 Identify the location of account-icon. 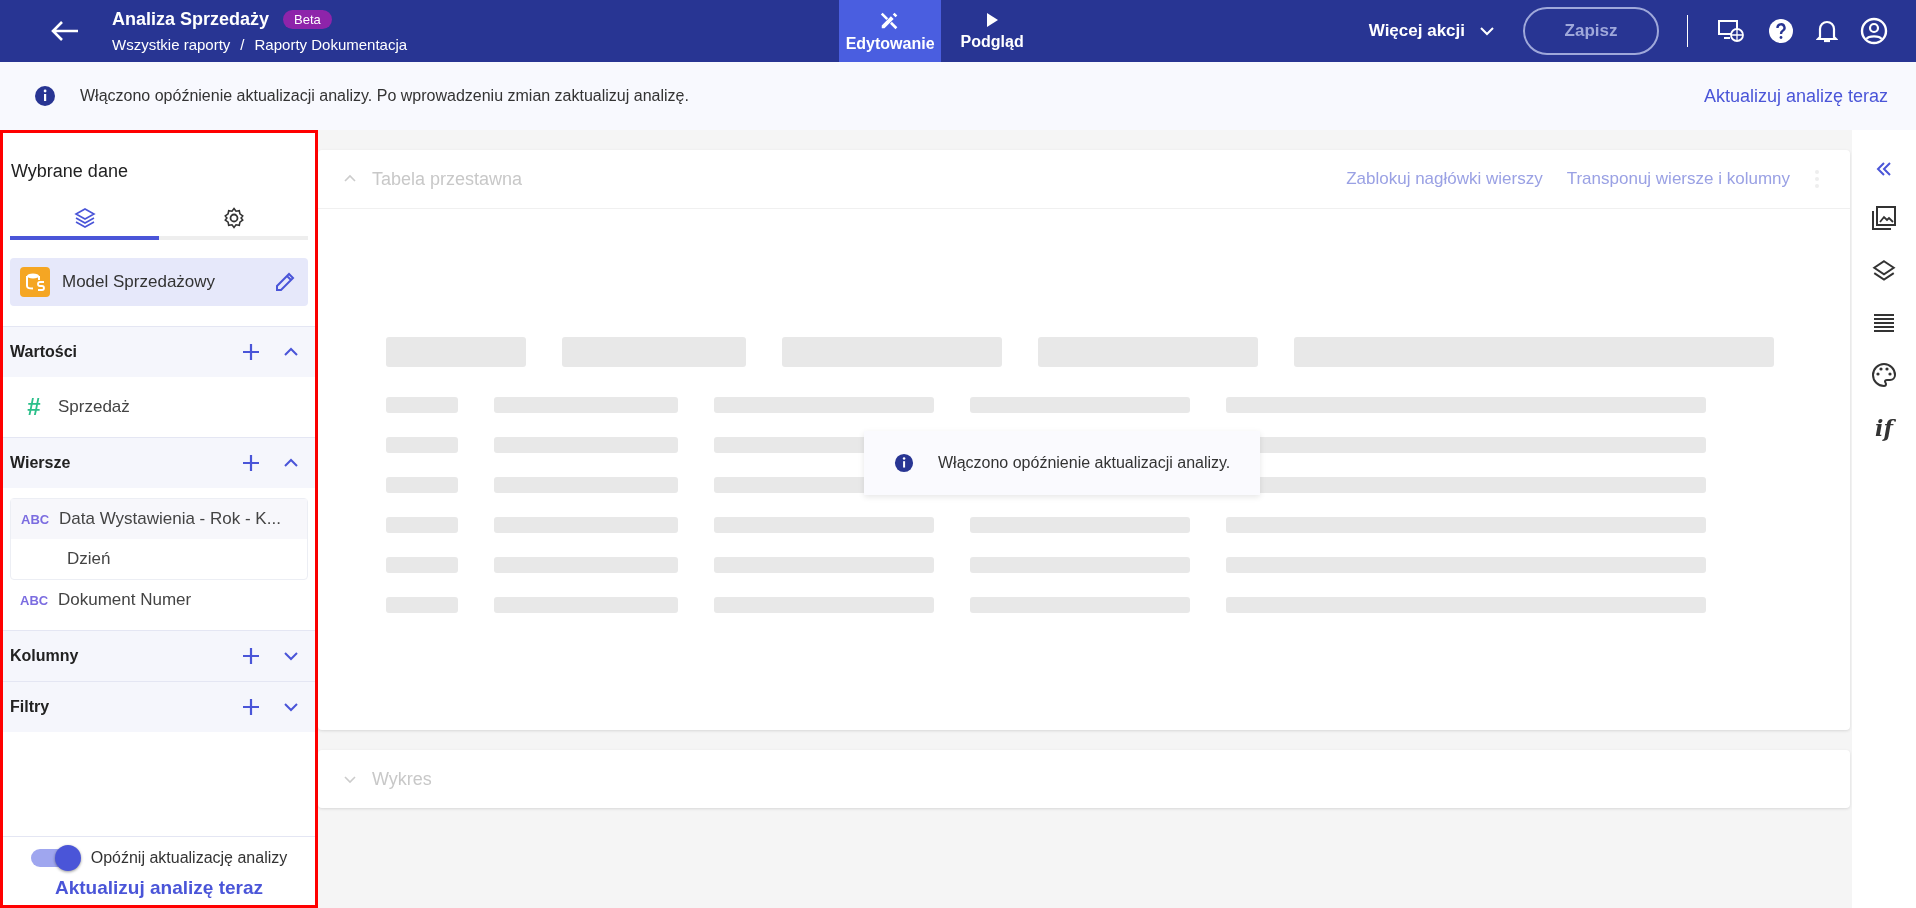
(1874, 31).